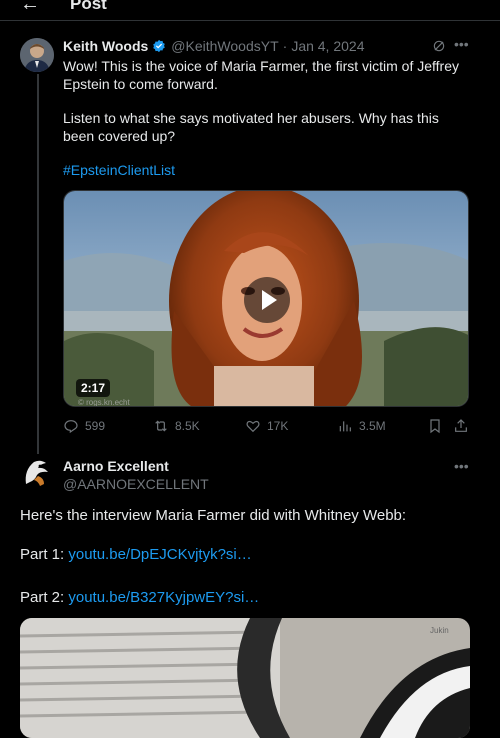  Describe the element at coordinates (104, 402) in the screenshot. I see `video-watermark: © rogs.kn.echt` at that location.